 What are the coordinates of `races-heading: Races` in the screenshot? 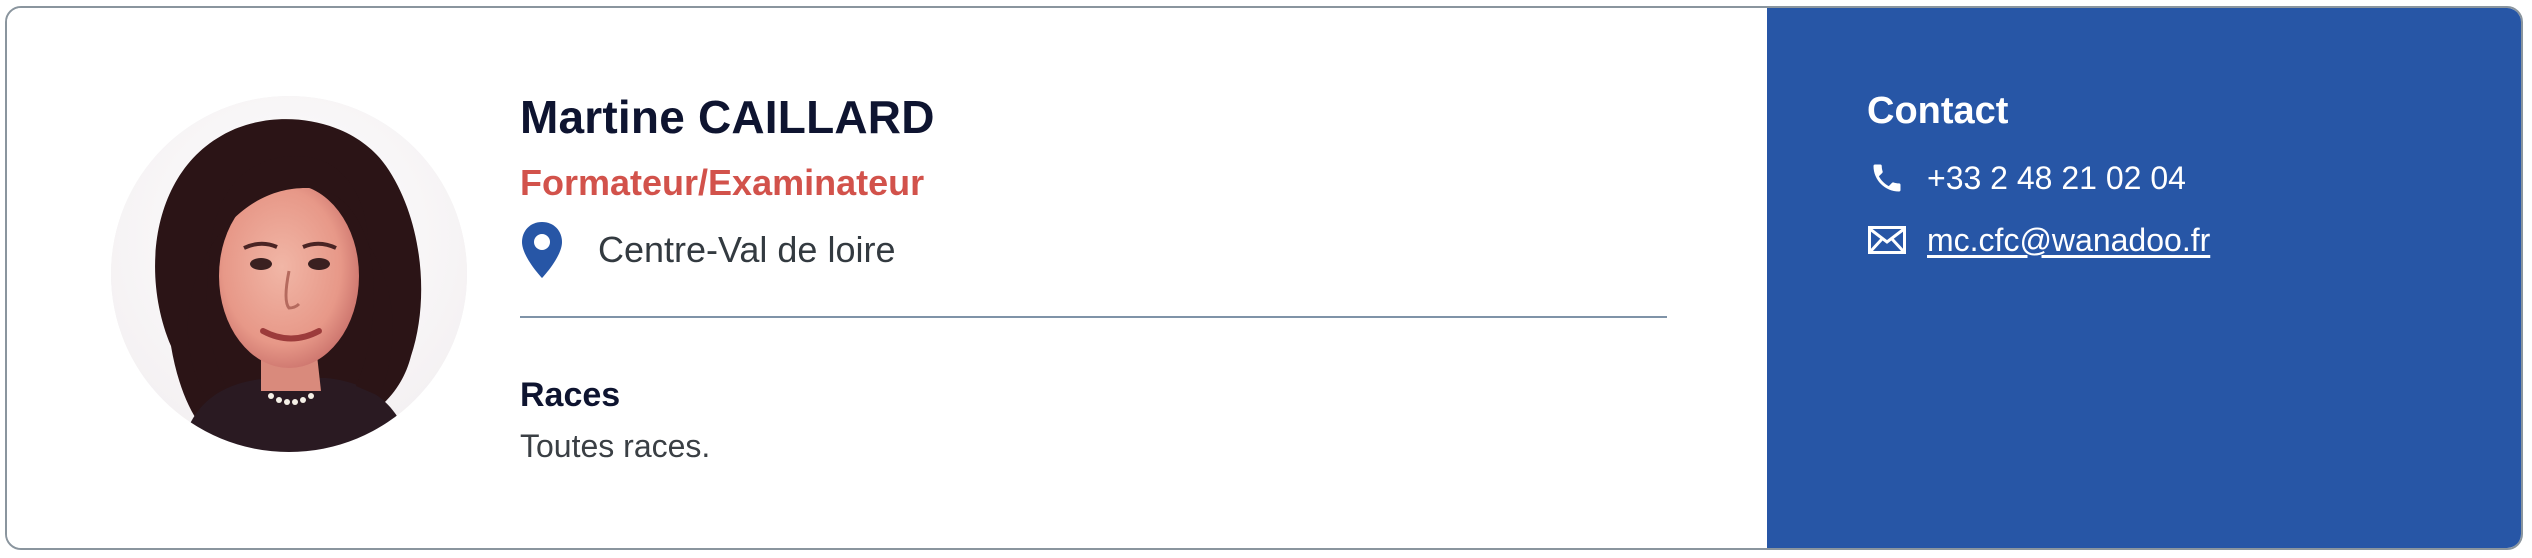 It's located at (570, 395).